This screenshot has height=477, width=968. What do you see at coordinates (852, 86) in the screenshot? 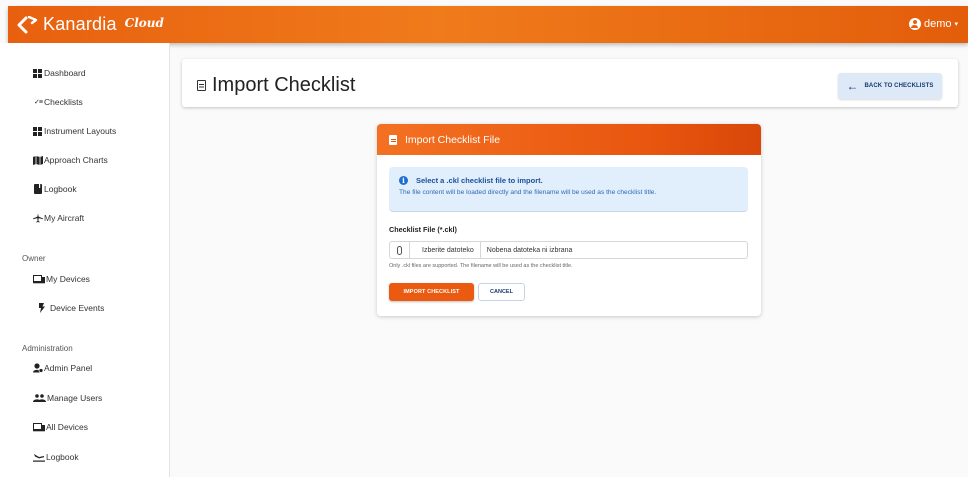
I see `arrow-left-icon: ←` at bounding box center [852, 86].